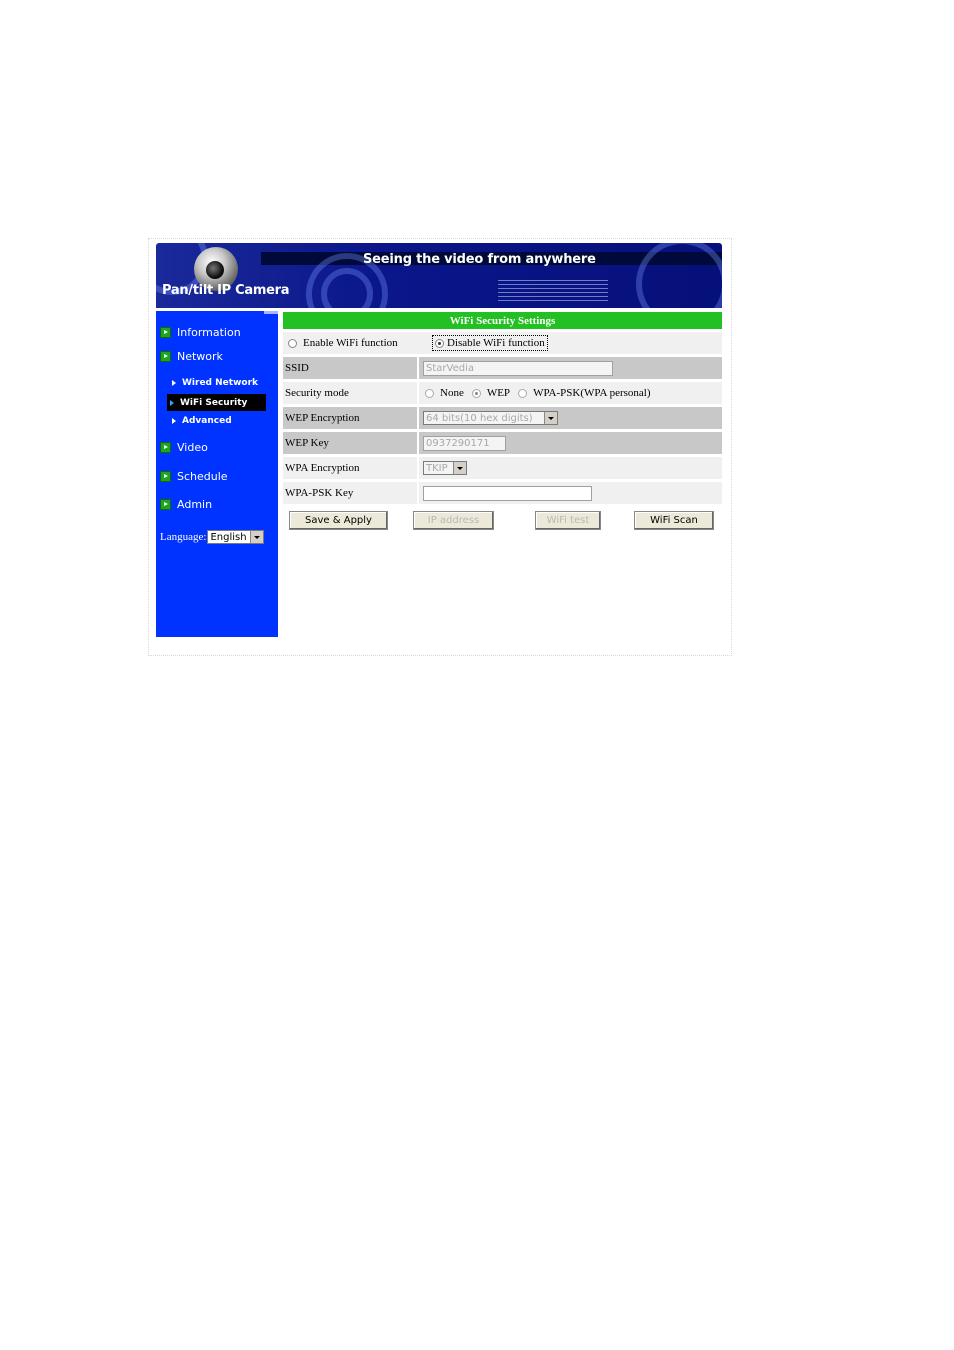 The height and width of the screenshot is (1350, 954). What do you see at coordinates (220, 383) in the screenshot?
I see `sidebar-subitem-label: Wired Network` at bounding box center [220, 383].